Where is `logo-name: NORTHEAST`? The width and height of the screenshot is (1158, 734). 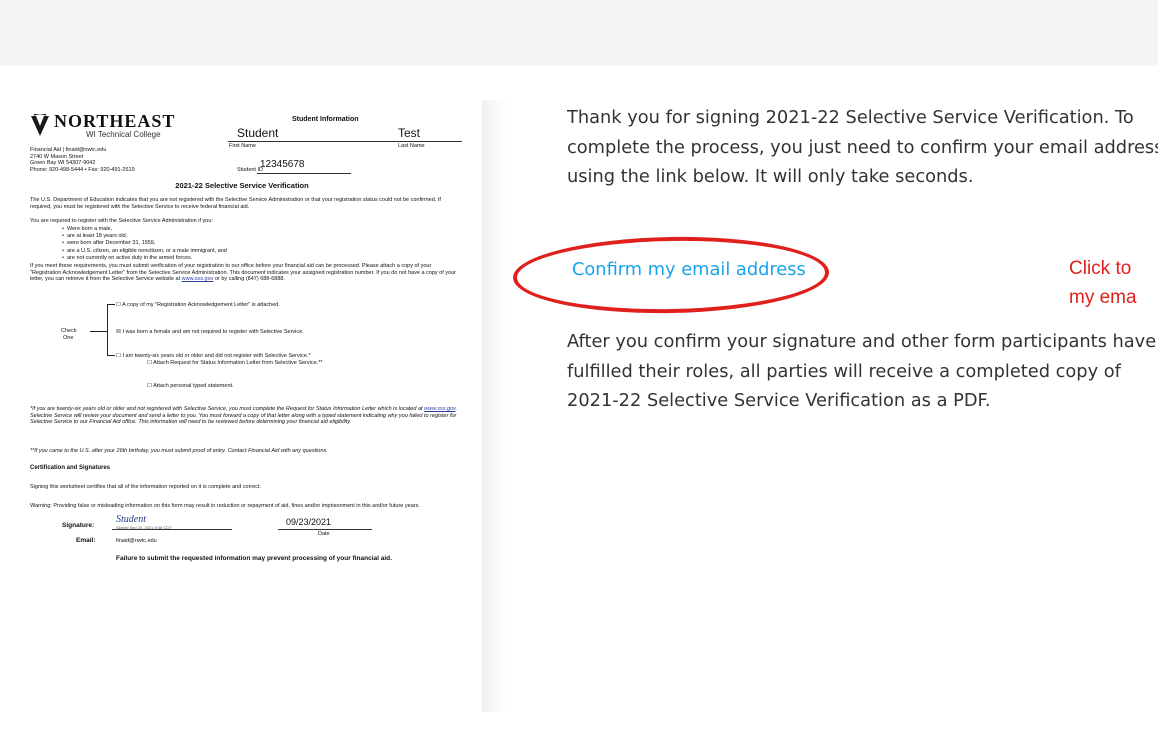
logo-name: NORTHEAST is located at coordinates (115, 121).